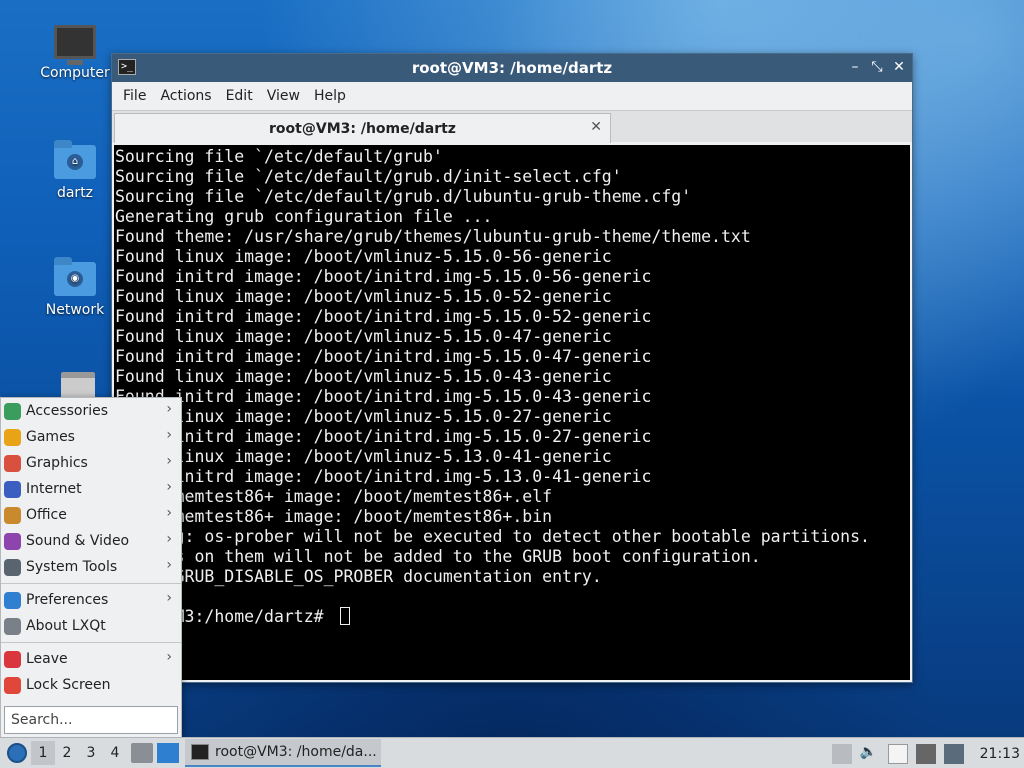  What do you see at coordinates (897, 753) in the screenshot?
I see `clipboard-icon` at bounding box center [897, 753].